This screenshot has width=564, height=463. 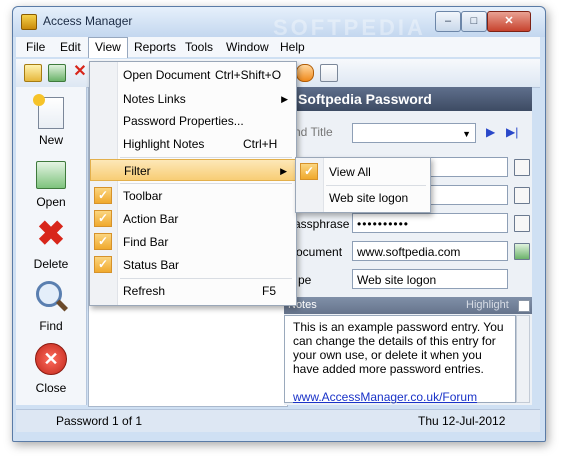 I want to click on menu-item-shortcut: F5, so click(x=269, y=291).